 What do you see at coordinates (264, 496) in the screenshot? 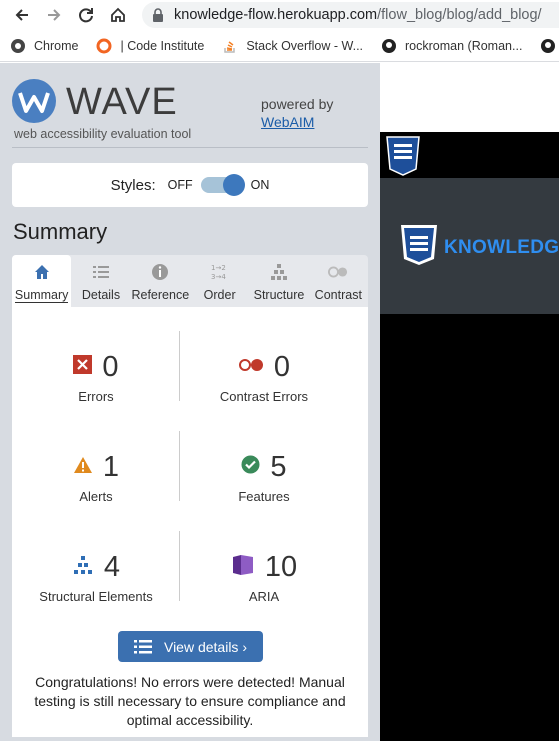
I see `features-label: Features` at bounding box center [264, 496].